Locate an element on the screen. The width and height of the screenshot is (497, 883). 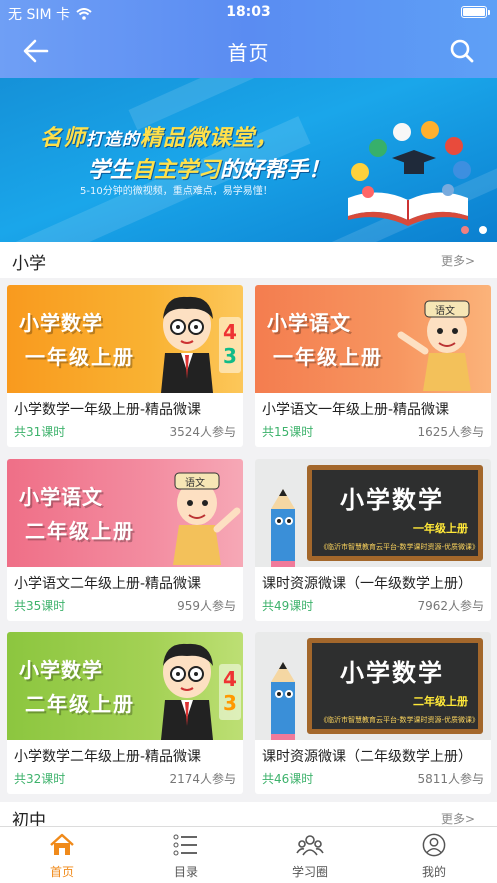
app-header: 无 SIM 卡 18:03 首页 is located at coordinates (248, 39).